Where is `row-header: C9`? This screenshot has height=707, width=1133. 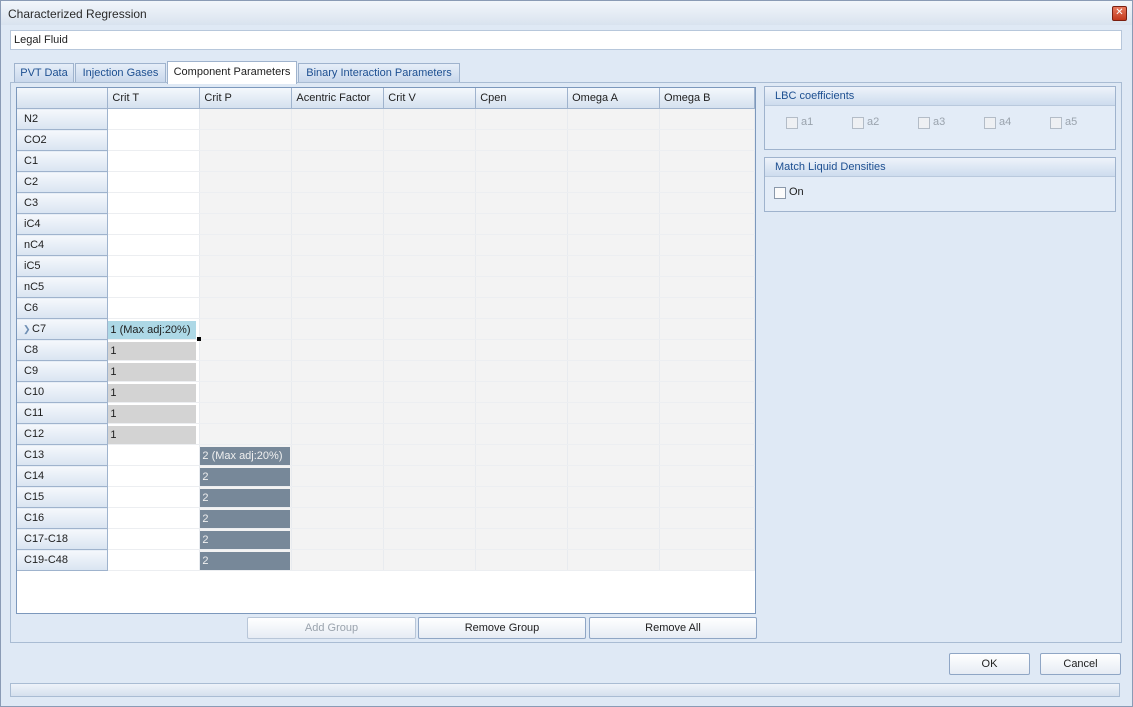 row-header: C9 is located at coordinates (63, 371).